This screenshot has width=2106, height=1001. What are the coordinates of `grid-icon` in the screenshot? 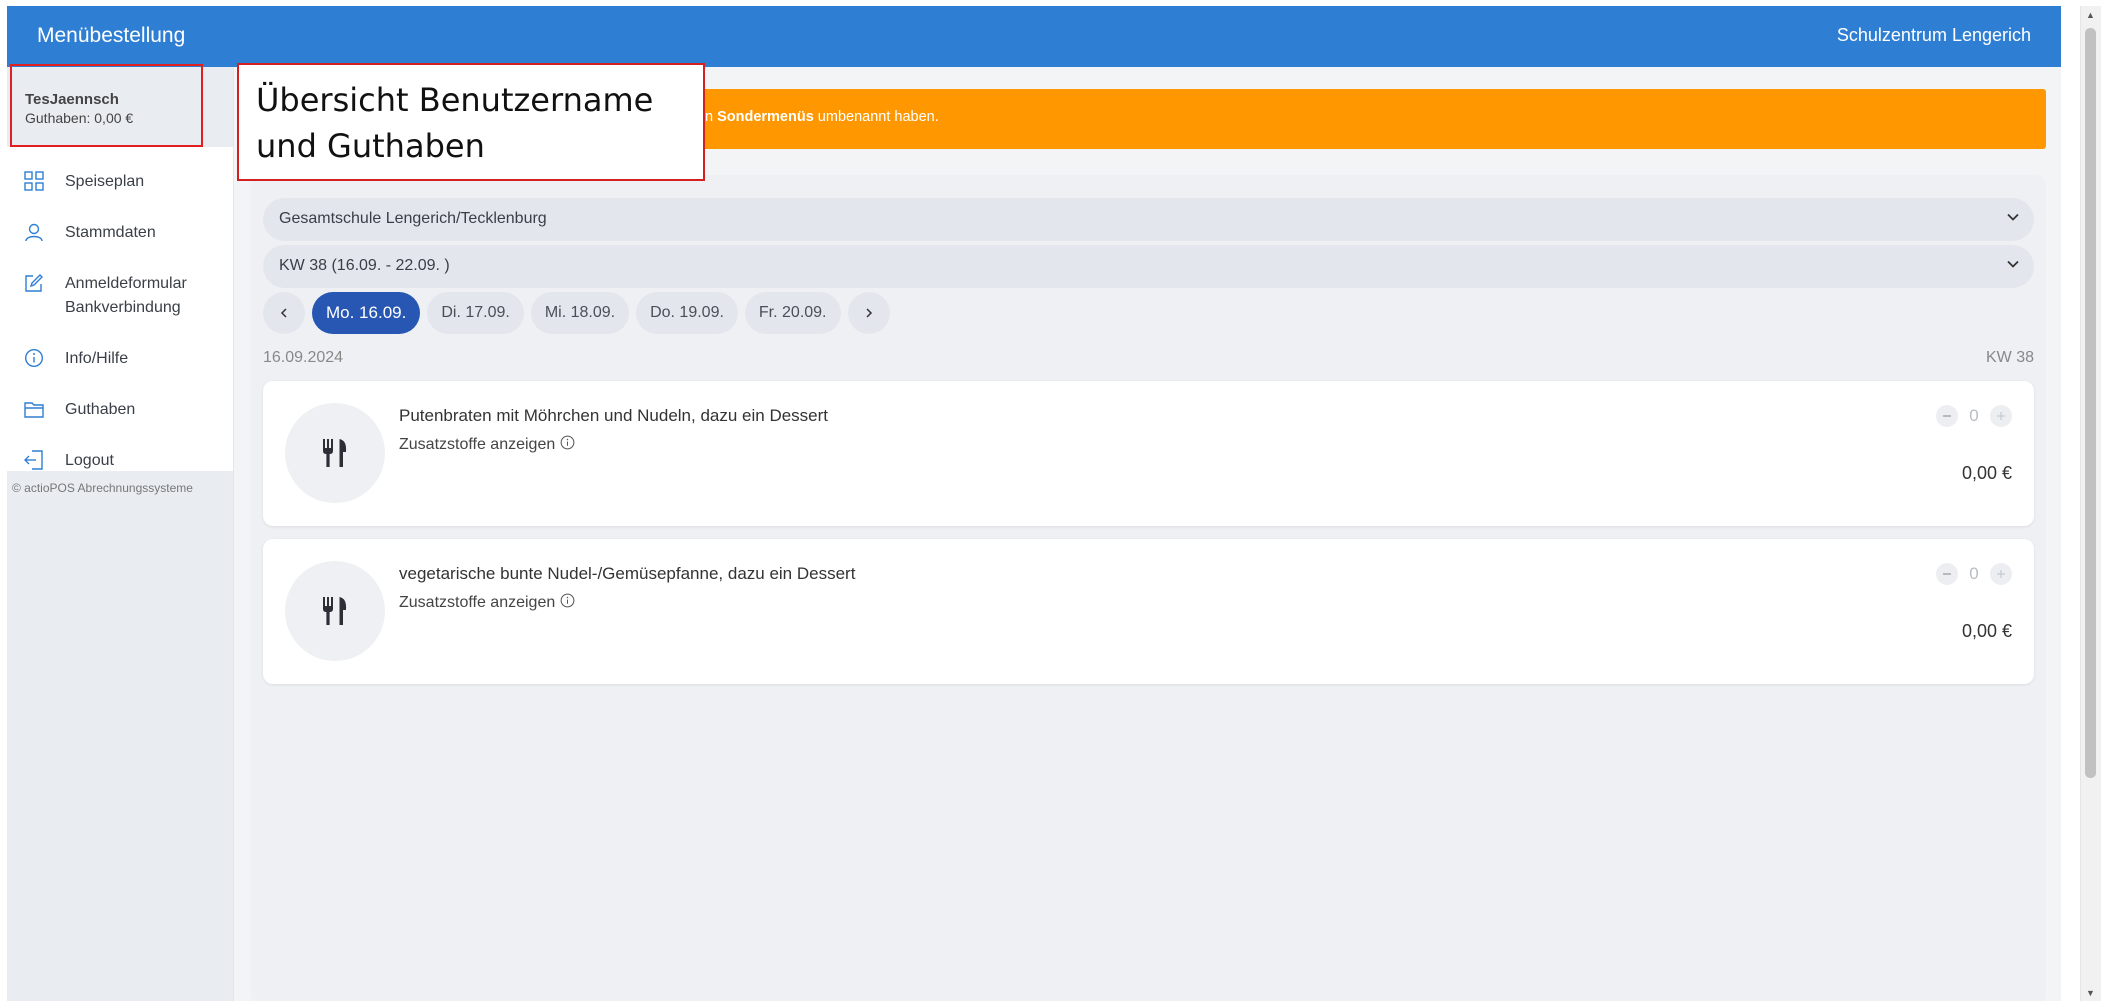 It's located at (34, 181).